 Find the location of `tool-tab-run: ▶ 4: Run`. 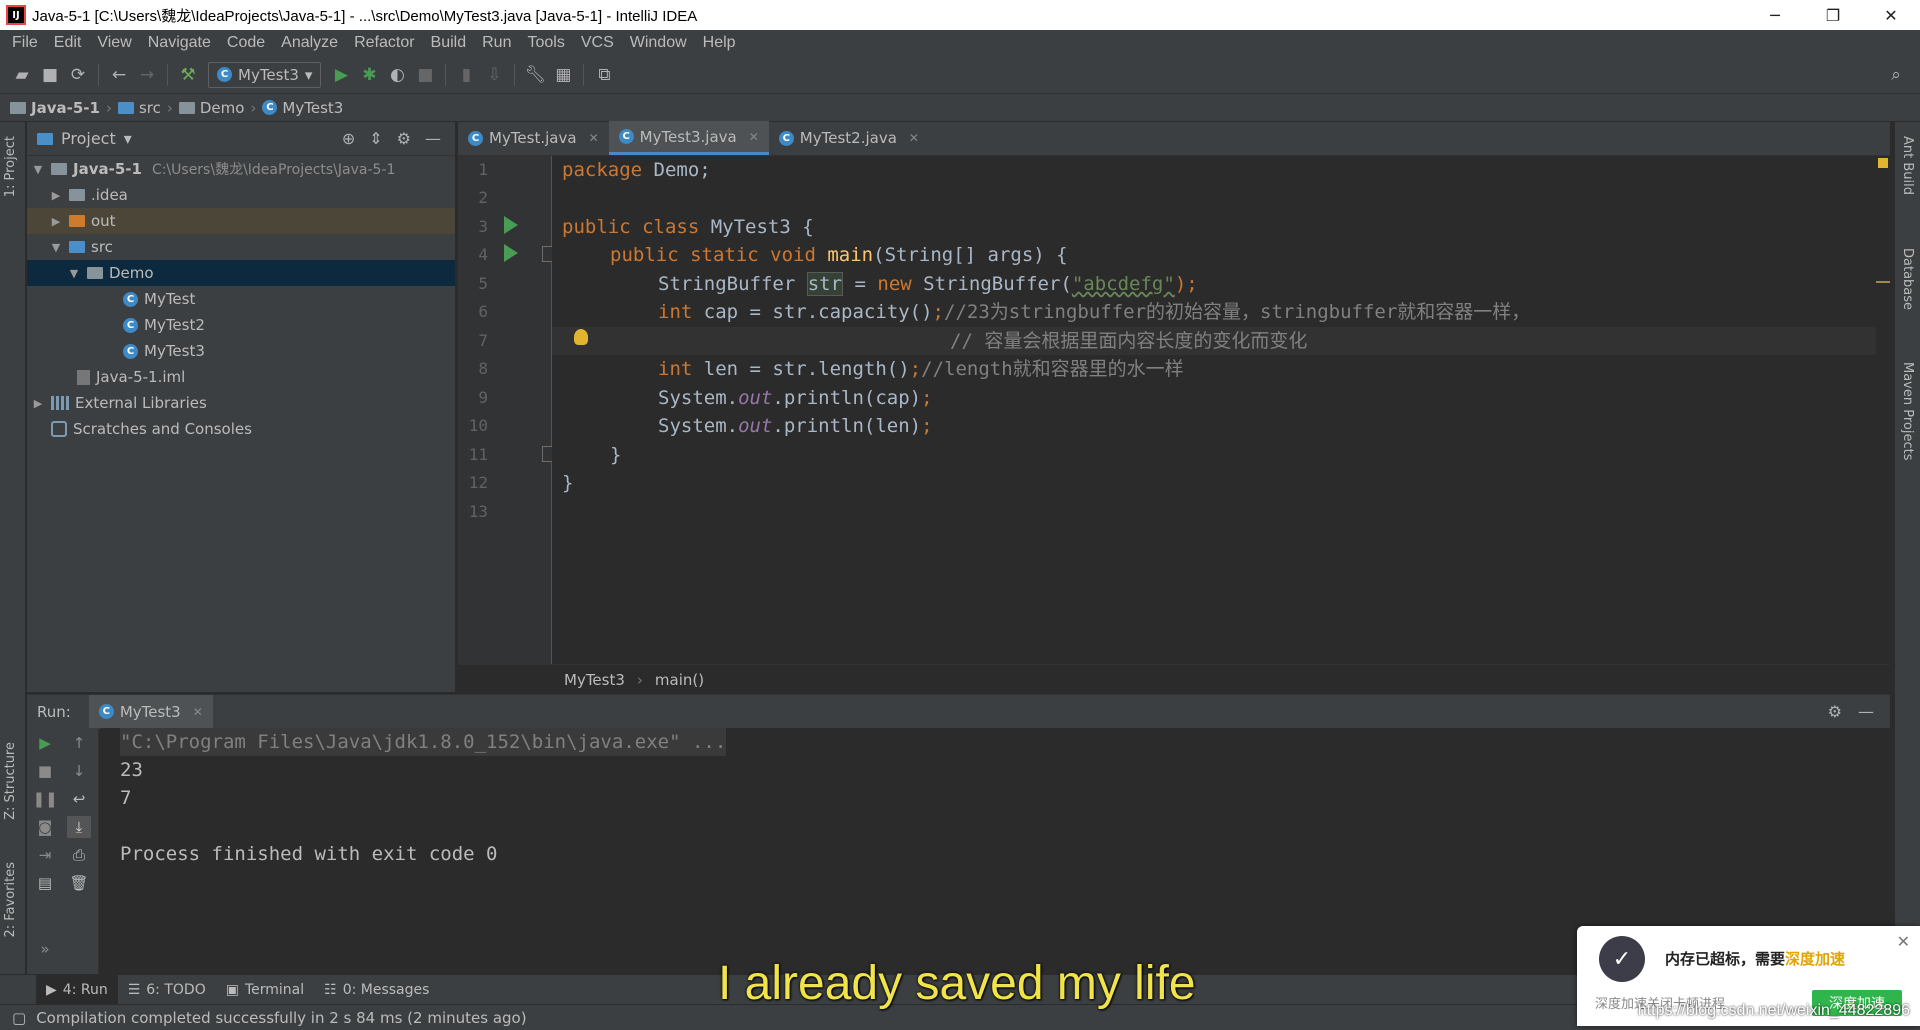

tool-tab-run: ▶ 4: Run is located at coordinates (77, 989).